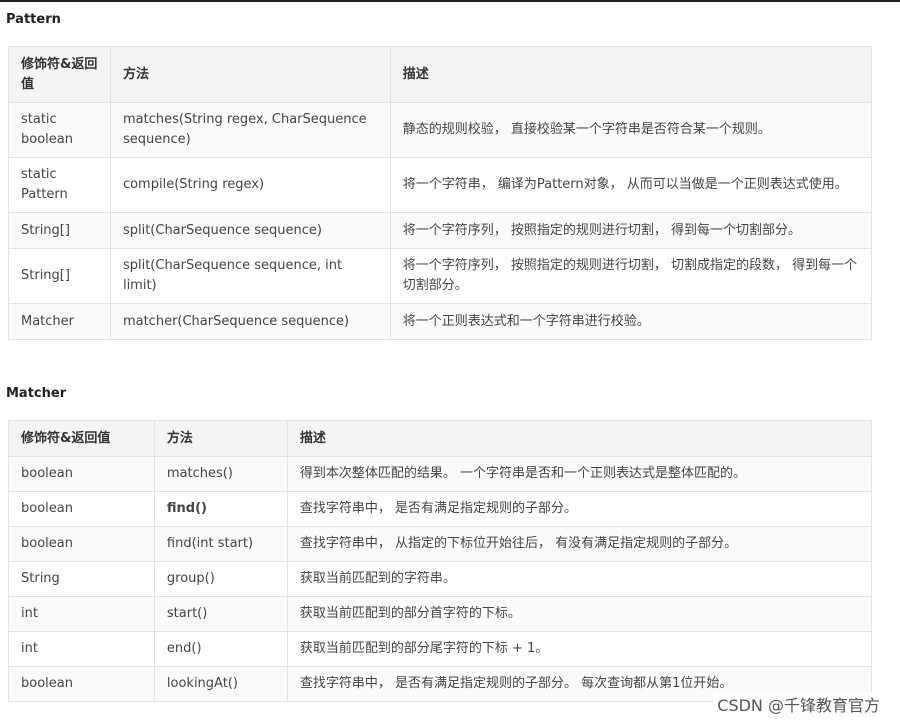 Image resolution: width=900 pixels, height=724 pixels. What do you see at coordinates (220, 474) in the screenshot?
I see `cell-method: matches()` at bounding box center [220, 474].